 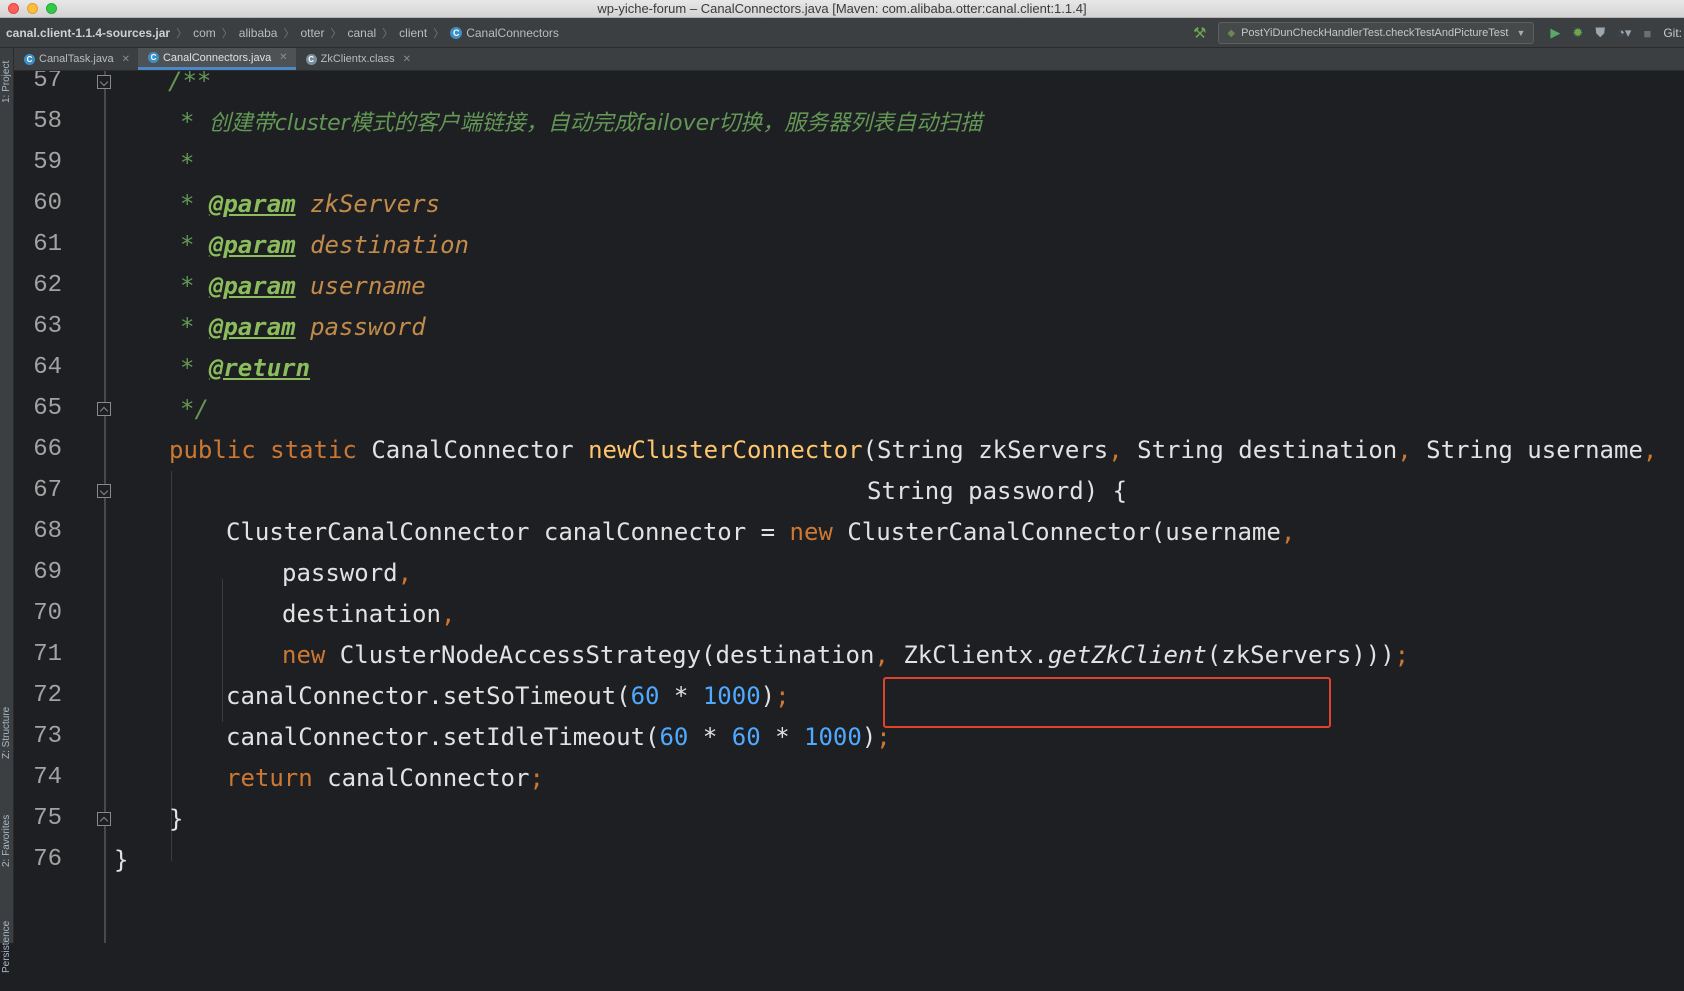 What do you see at coordinates (47, 408) in the screenshot?
I see `line-number: 65` at bounding box center [47, 408].